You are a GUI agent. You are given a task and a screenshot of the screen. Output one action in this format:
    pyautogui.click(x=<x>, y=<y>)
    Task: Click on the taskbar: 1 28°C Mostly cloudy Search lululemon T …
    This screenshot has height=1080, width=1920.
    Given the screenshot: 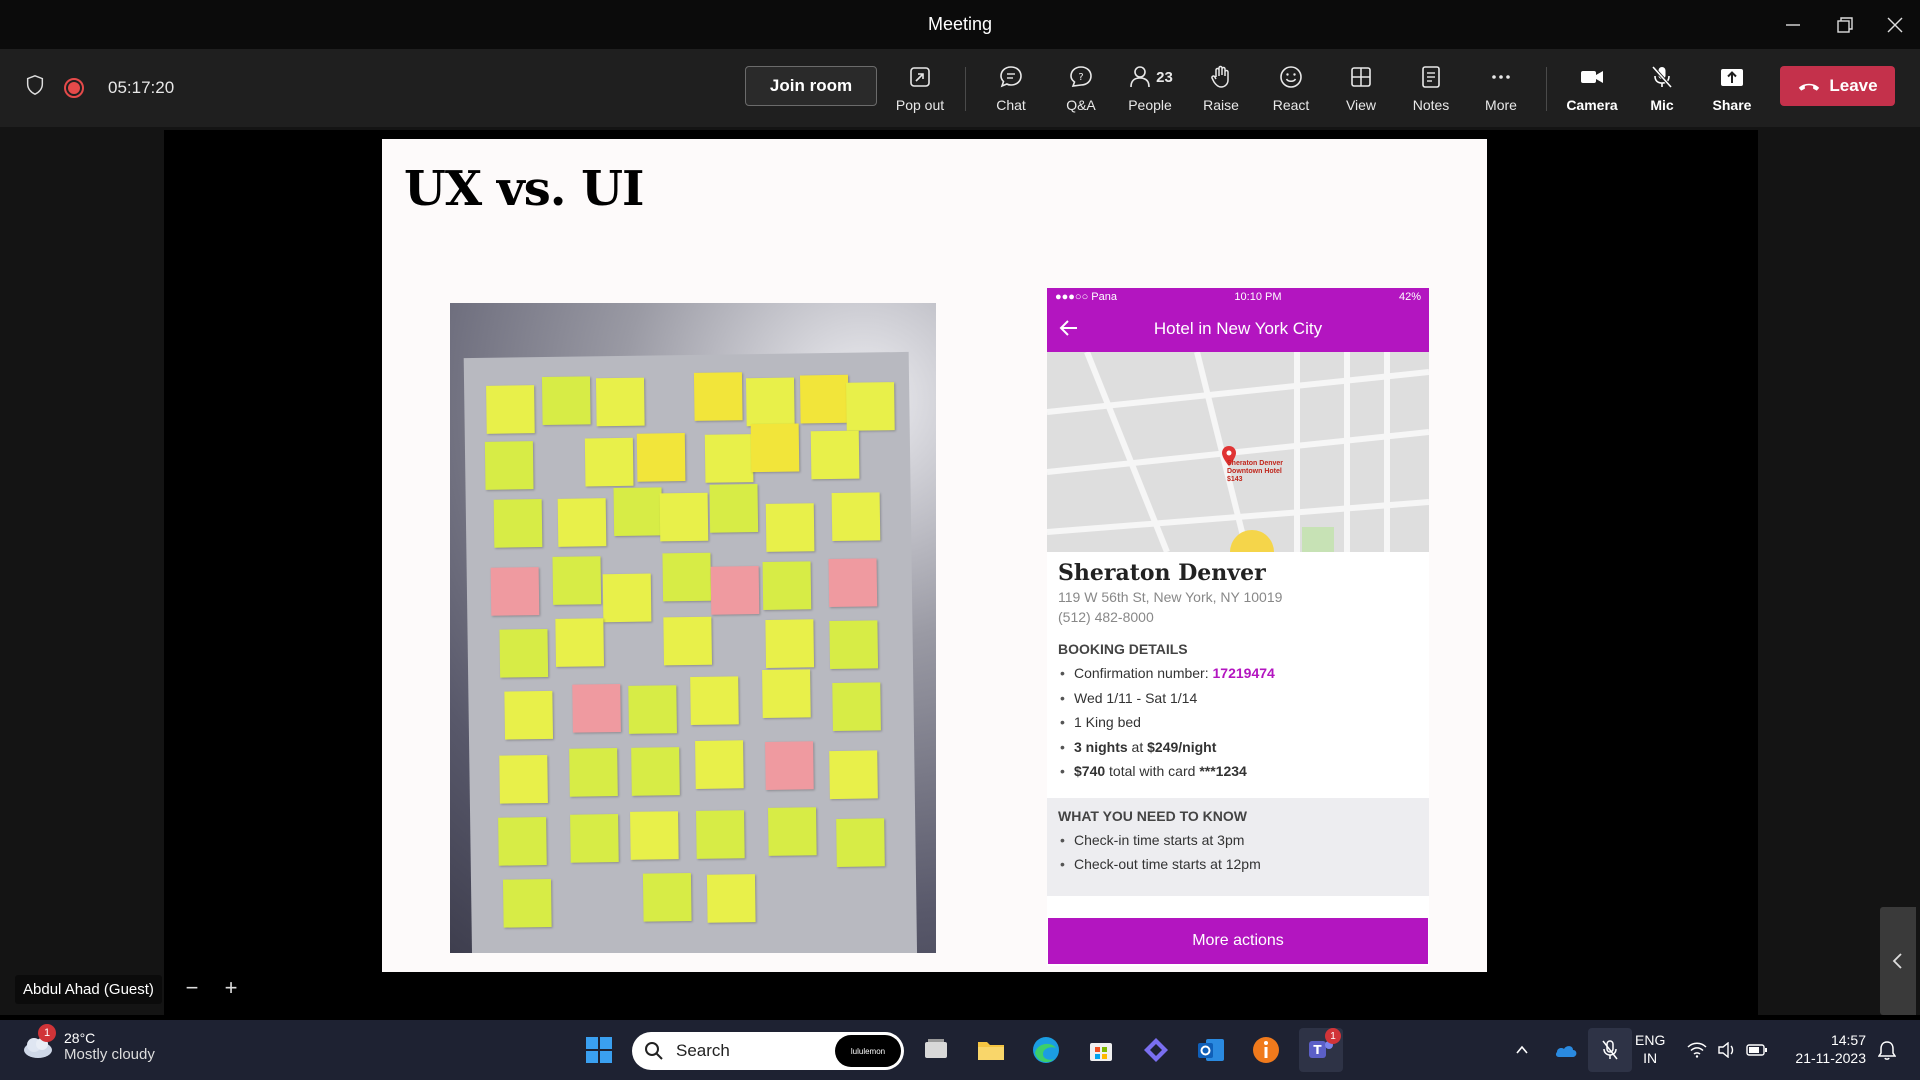 What is the action you would take?
    pyautogui.click(x=960, y=1050)
    